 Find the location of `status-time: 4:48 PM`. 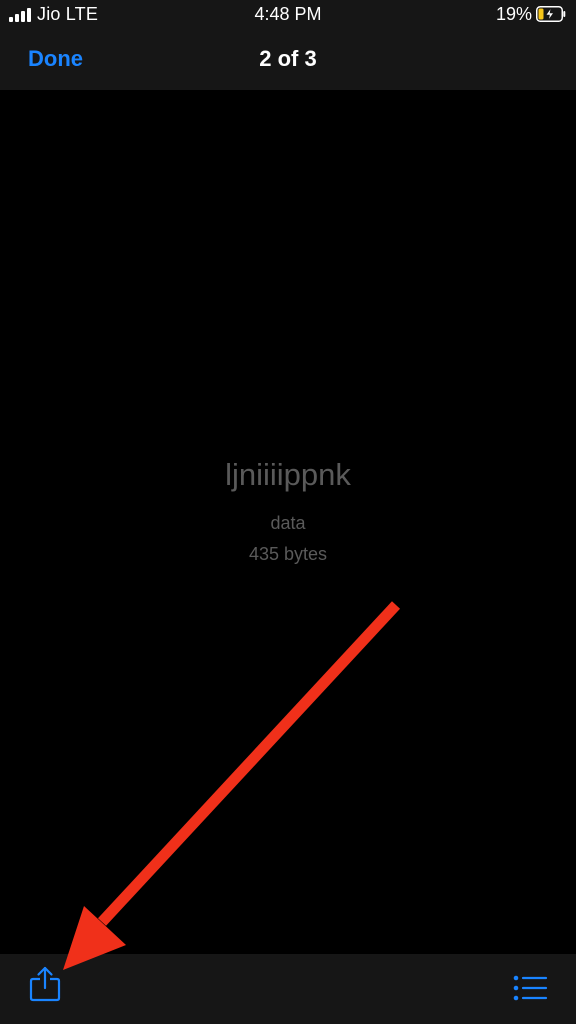

status-time: 4:48 PM is located at coordinates (288, 14).